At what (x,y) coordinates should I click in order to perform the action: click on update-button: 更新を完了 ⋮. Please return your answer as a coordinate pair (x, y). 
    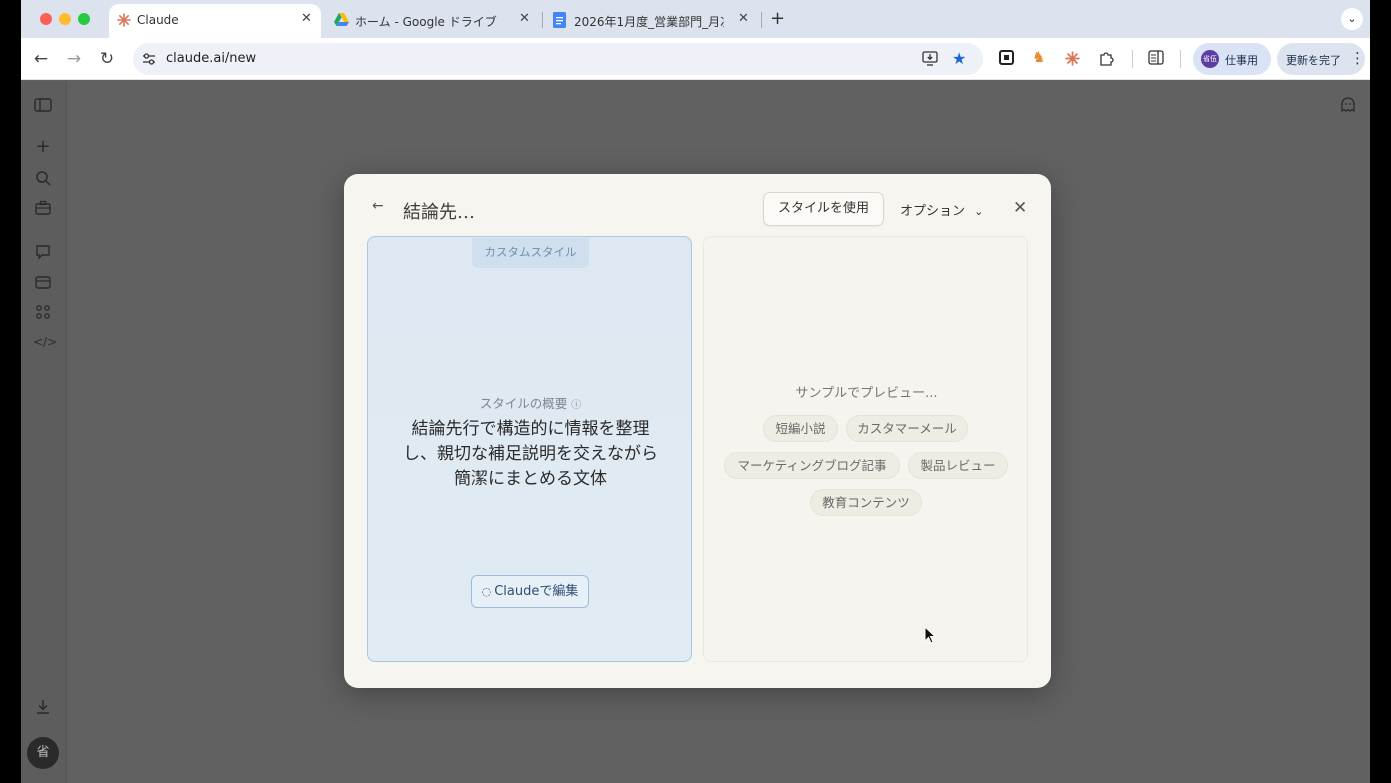
    Looking at the image, I should click on (1321, 59).